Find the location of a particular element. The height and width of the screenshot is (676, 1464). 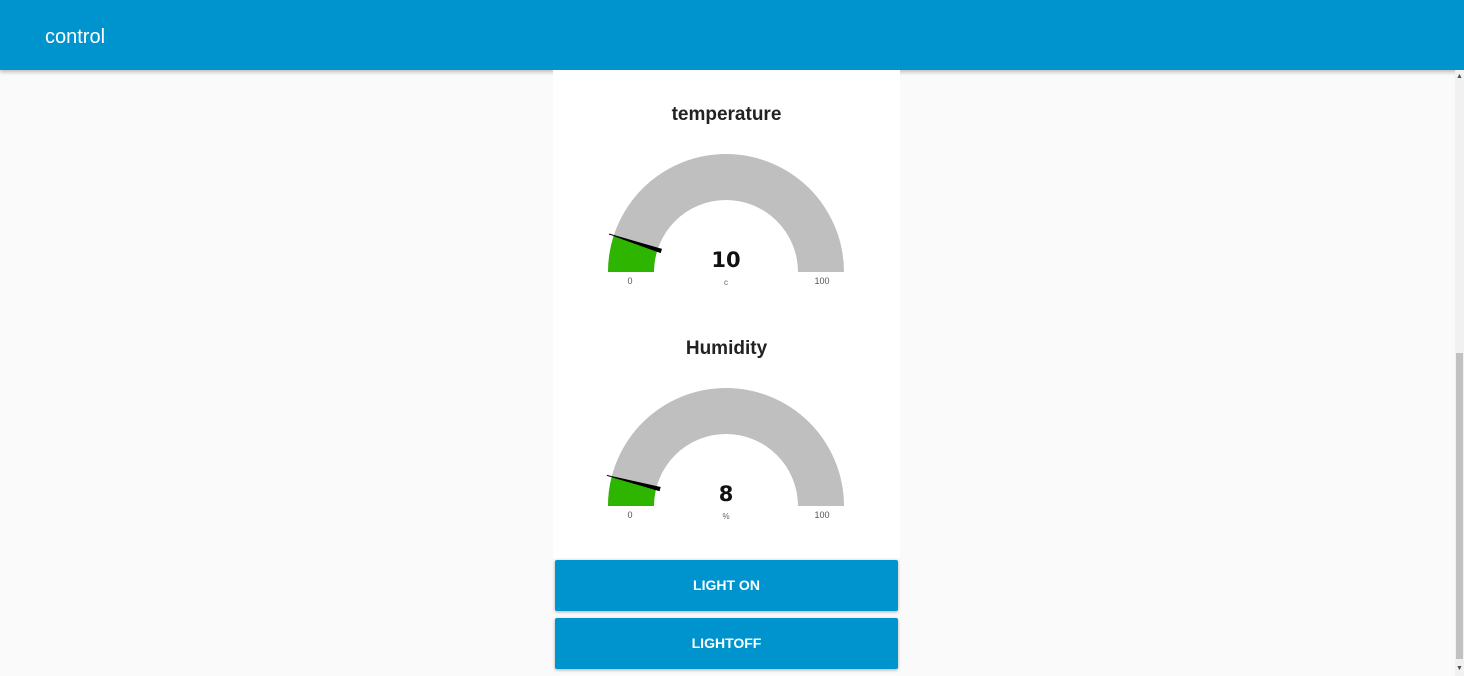

humidity-gauge: 8 % 0 100 is located at coordinates (725, 454).